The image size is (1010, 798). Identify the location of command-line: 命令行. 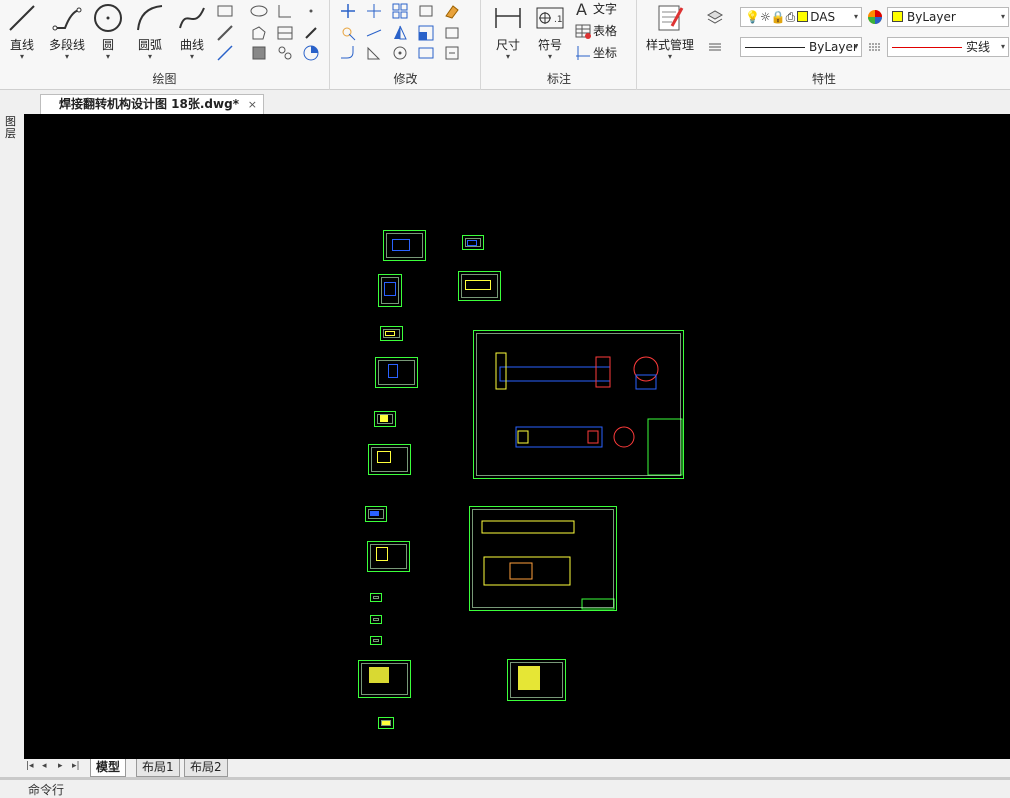
(505, 787).